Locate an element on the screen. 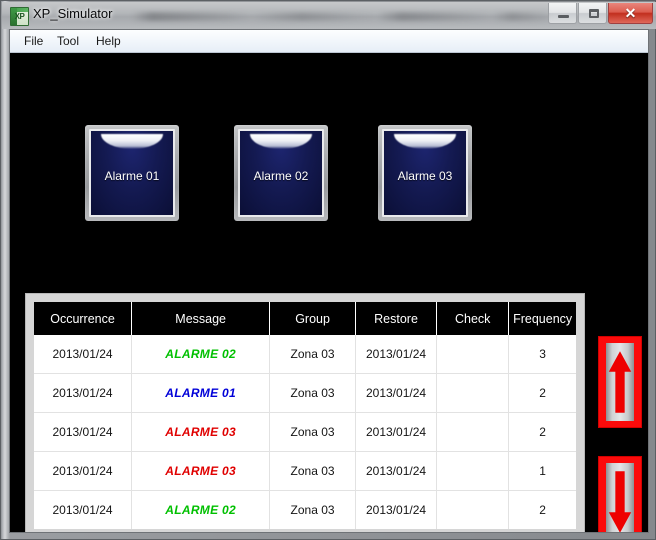 Image resolution: width=656 pixels, height=540 pixels. minimize-icon is located at coordinates (563, 16).